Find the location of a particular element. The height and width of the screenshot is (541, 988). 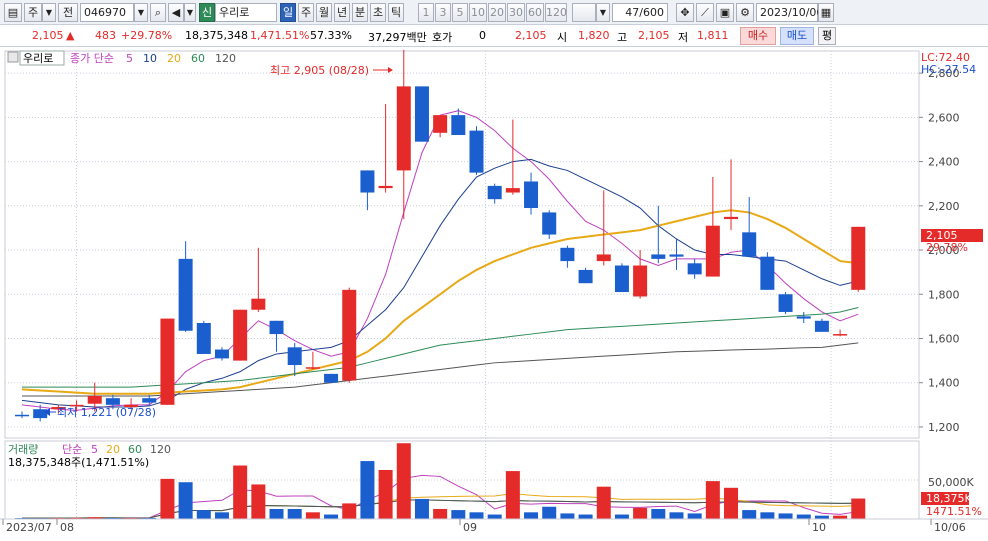

up-arrow-icon: ▲ is located at coordinates (70, 35).